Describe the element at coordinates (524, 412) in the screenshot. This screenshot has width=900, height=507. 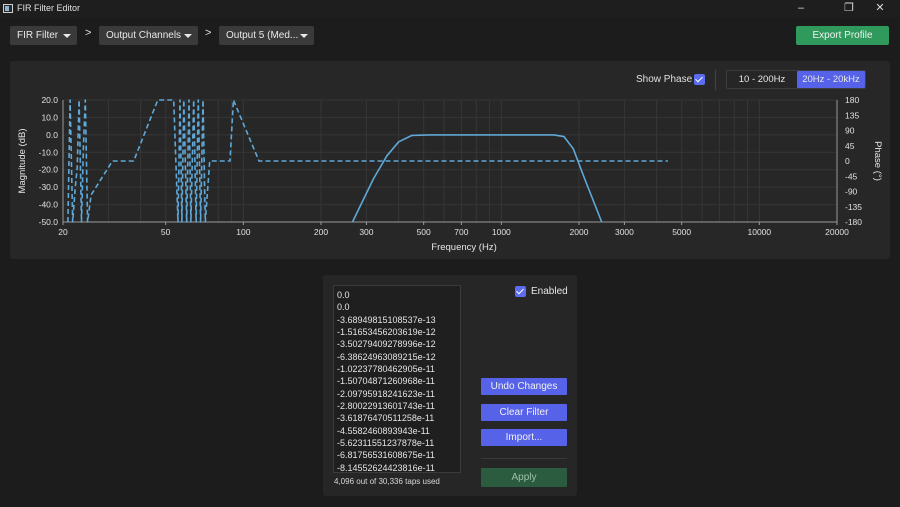
I see `clear-filter-button: Clear Filter` at that location.